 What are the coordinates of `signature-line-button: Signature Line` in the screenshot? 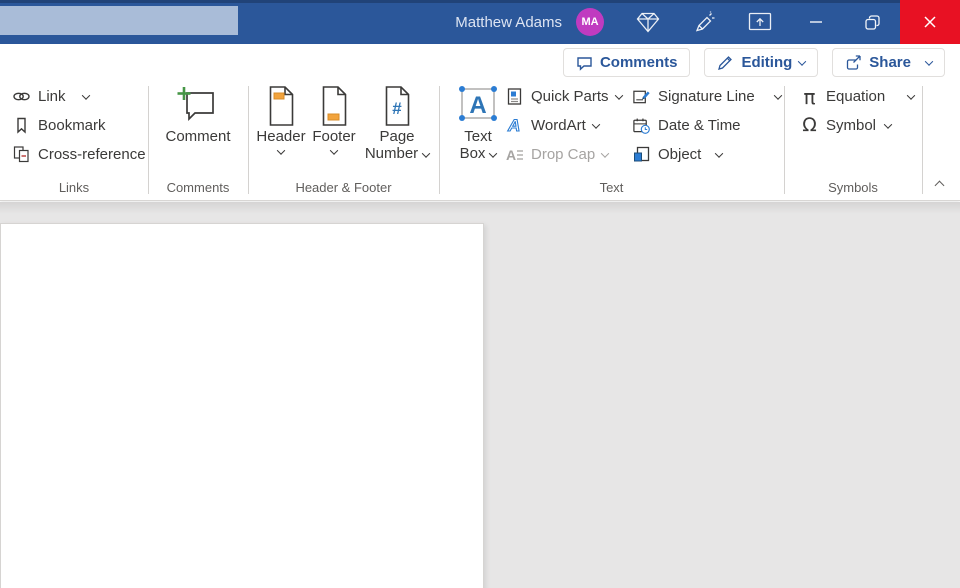 It's located at (707, 96).